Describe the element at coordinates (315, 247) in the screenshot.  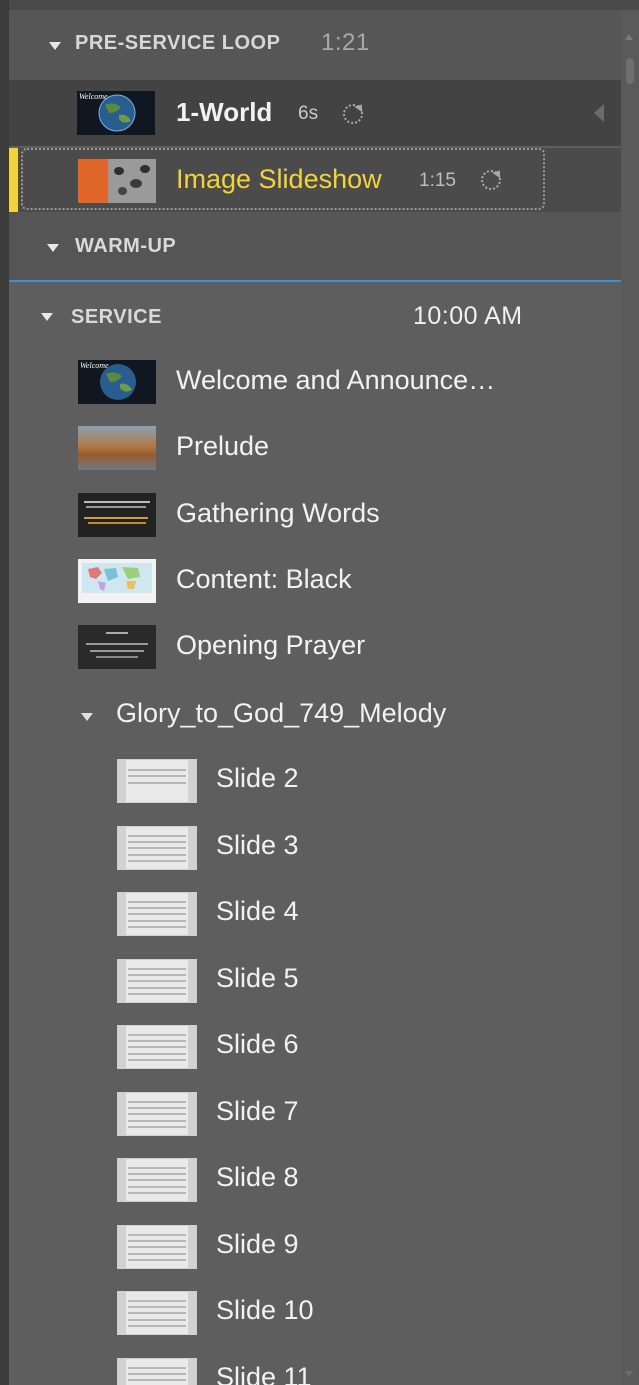
I see `section-header-warm-up: WARM-UP` at that location.